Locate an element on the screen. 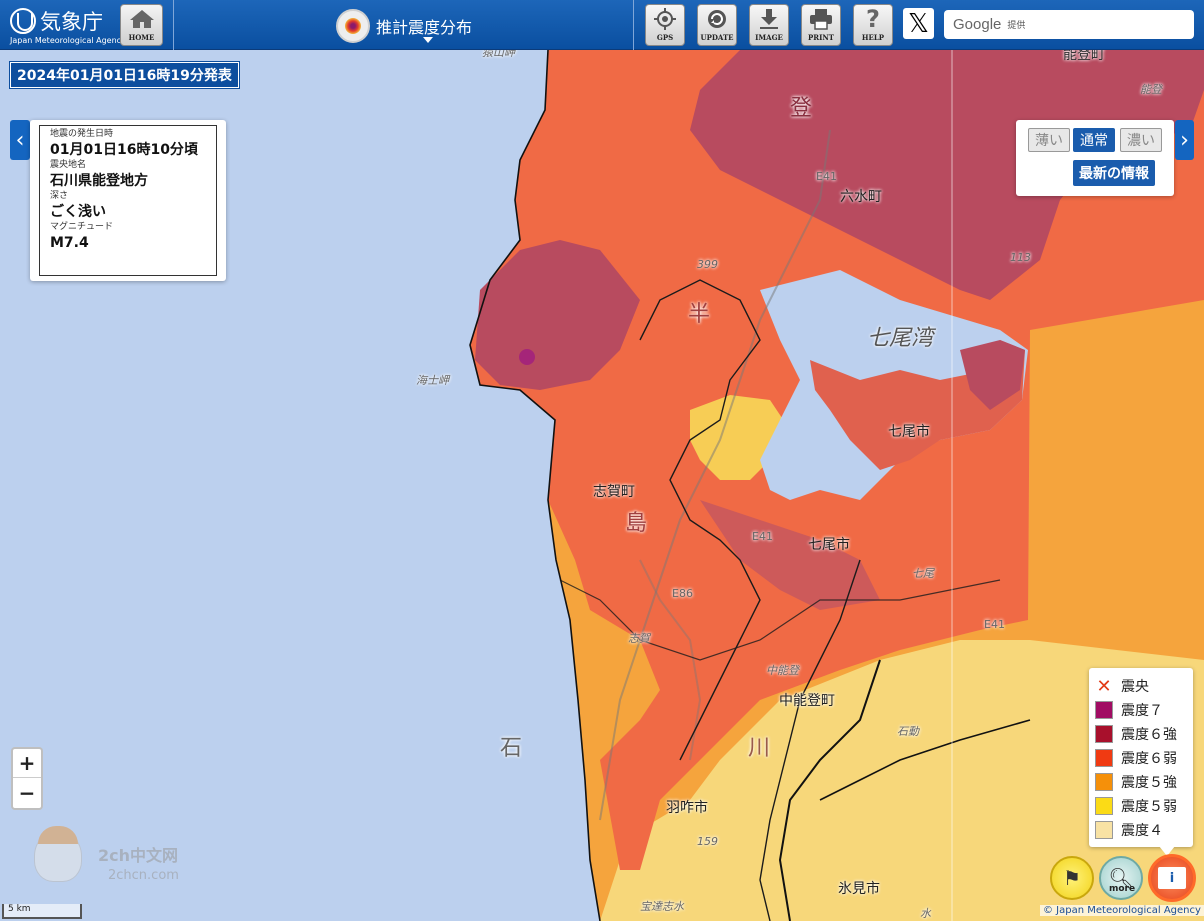  x-share-button: 𝕏 is located at coordinates (918, 23).